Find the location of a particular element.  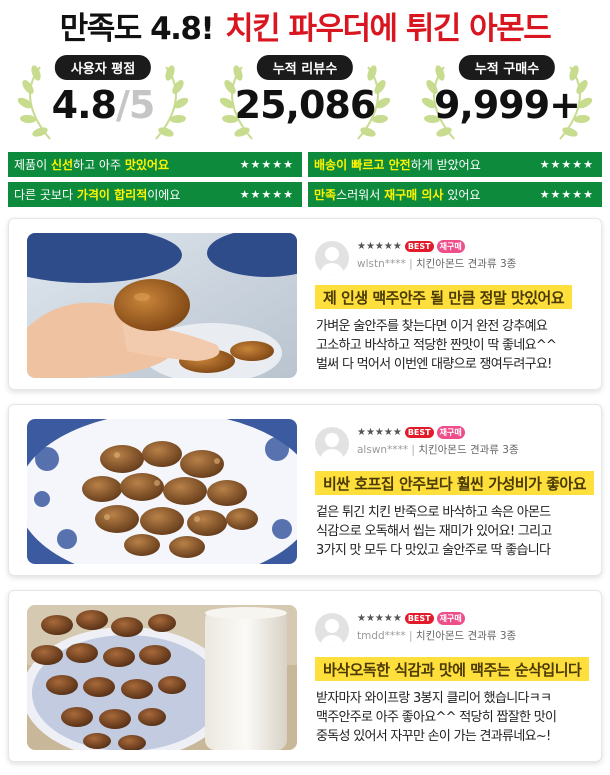

summary-highlight: 맛있어요 is located at coordinates (146, 165).